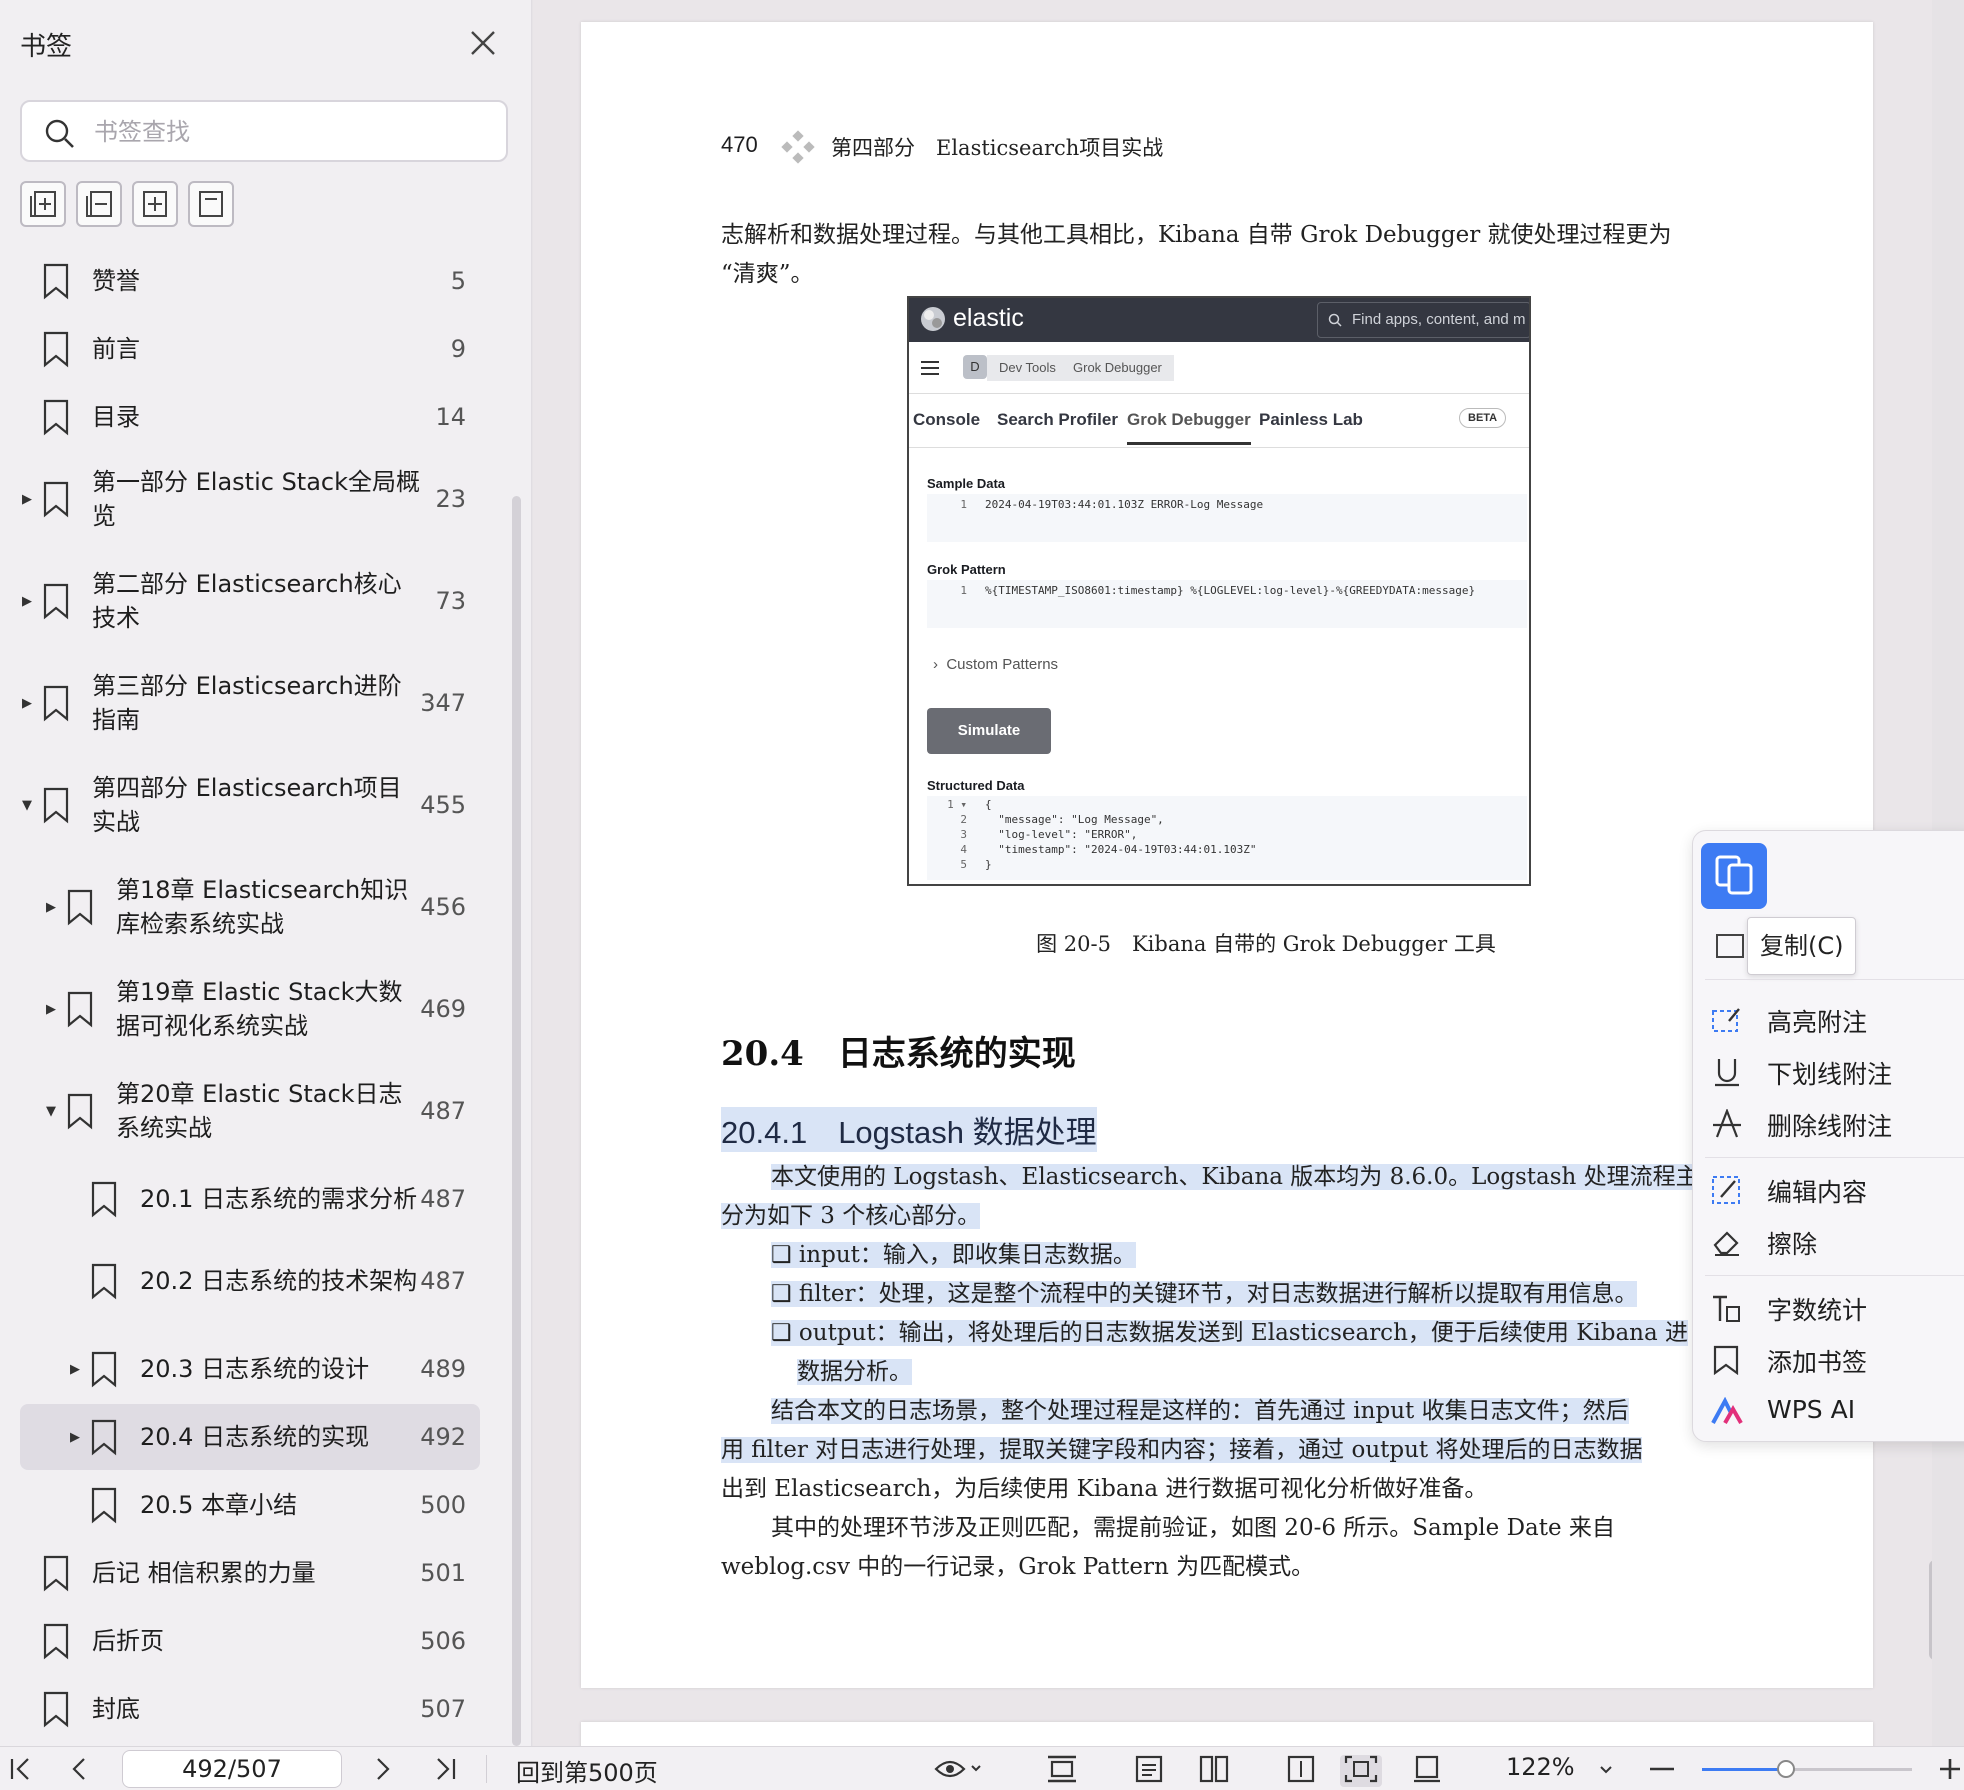  What do you see at coordinates (1836, 1242) in the screenshot?
I see `menu-erase: 擦除` at bounding box center [1836, 1242].